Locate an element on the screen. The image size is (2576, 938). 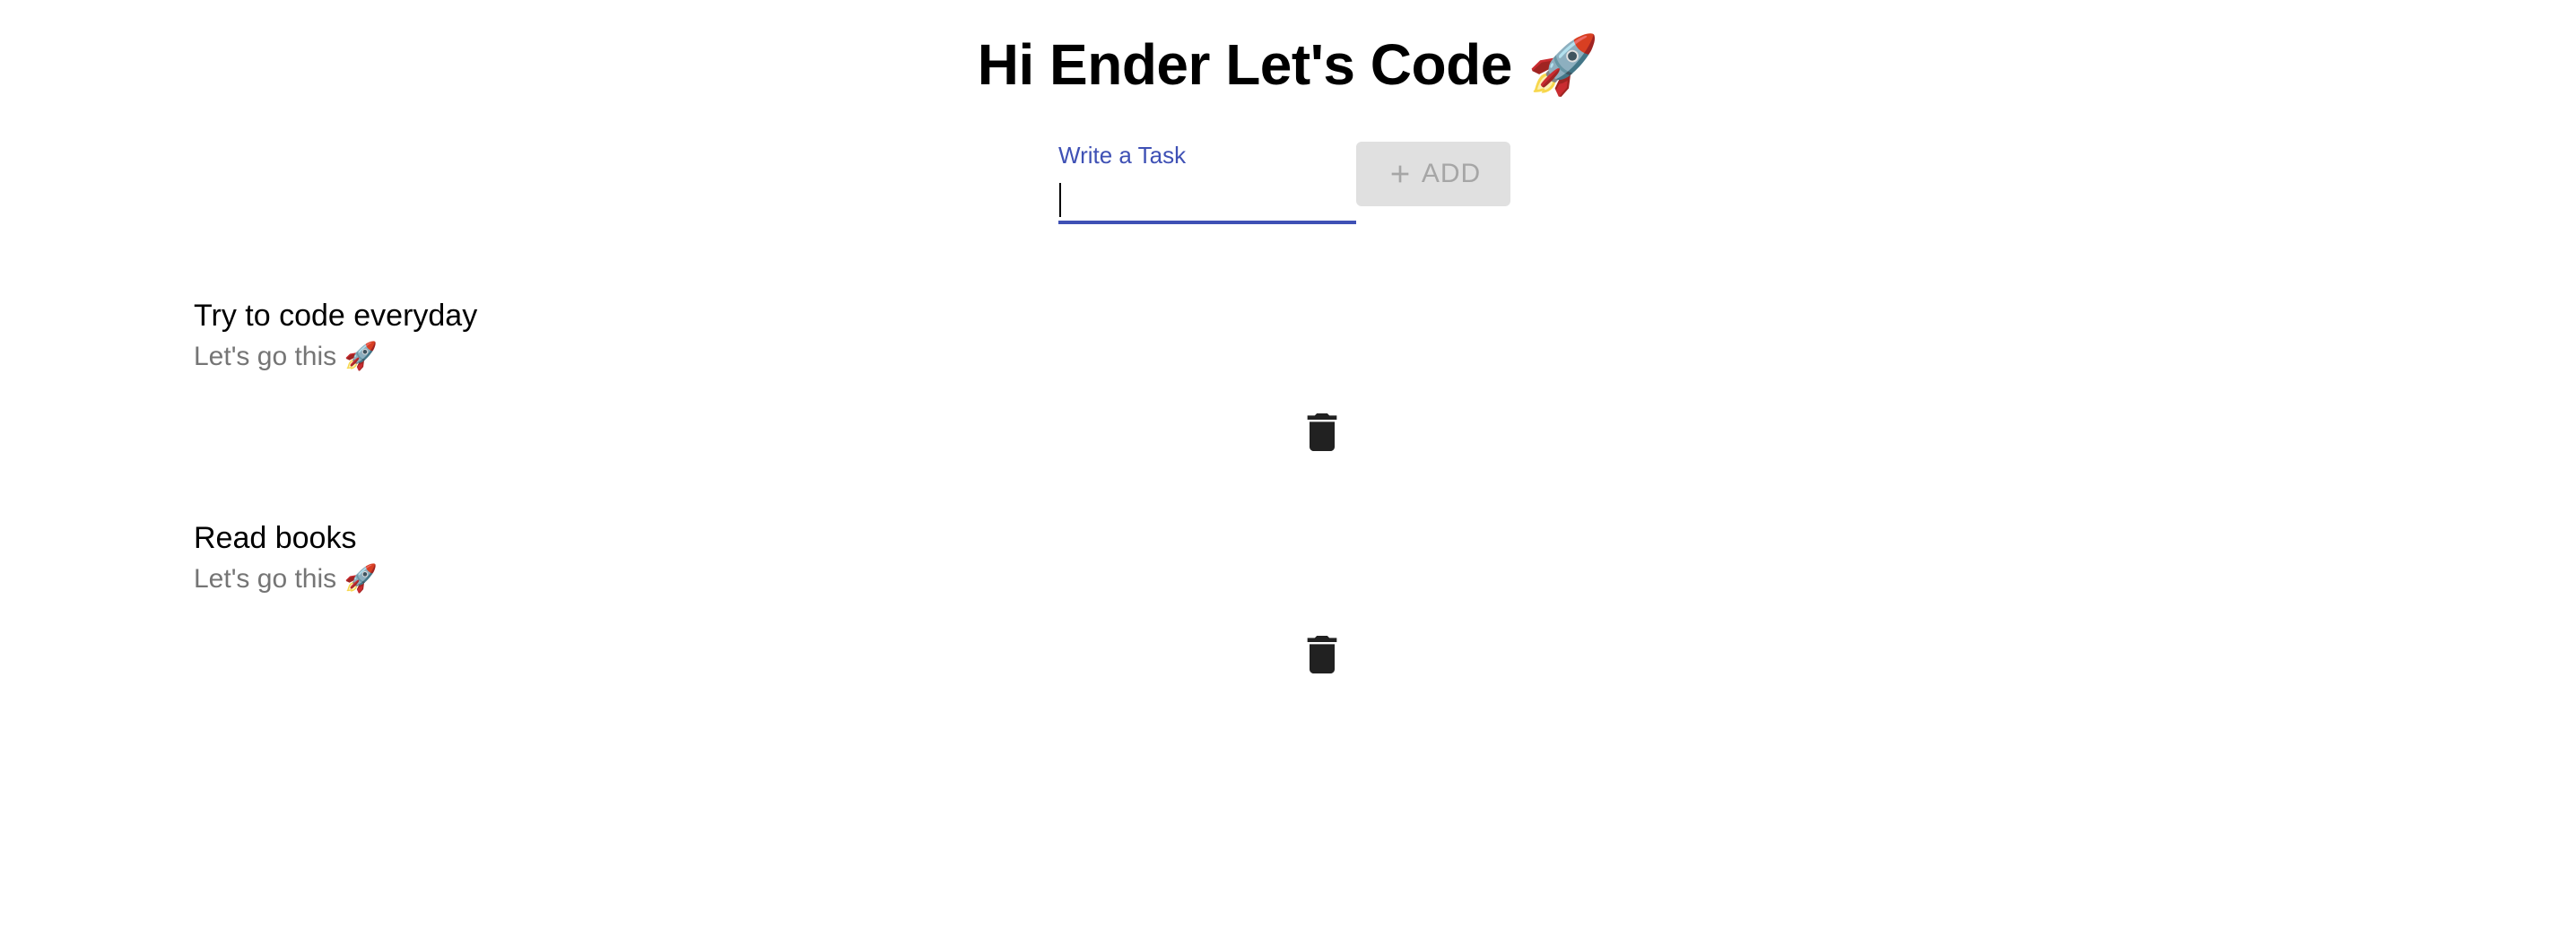
plus-icon is located at coordinates (1400, 174).